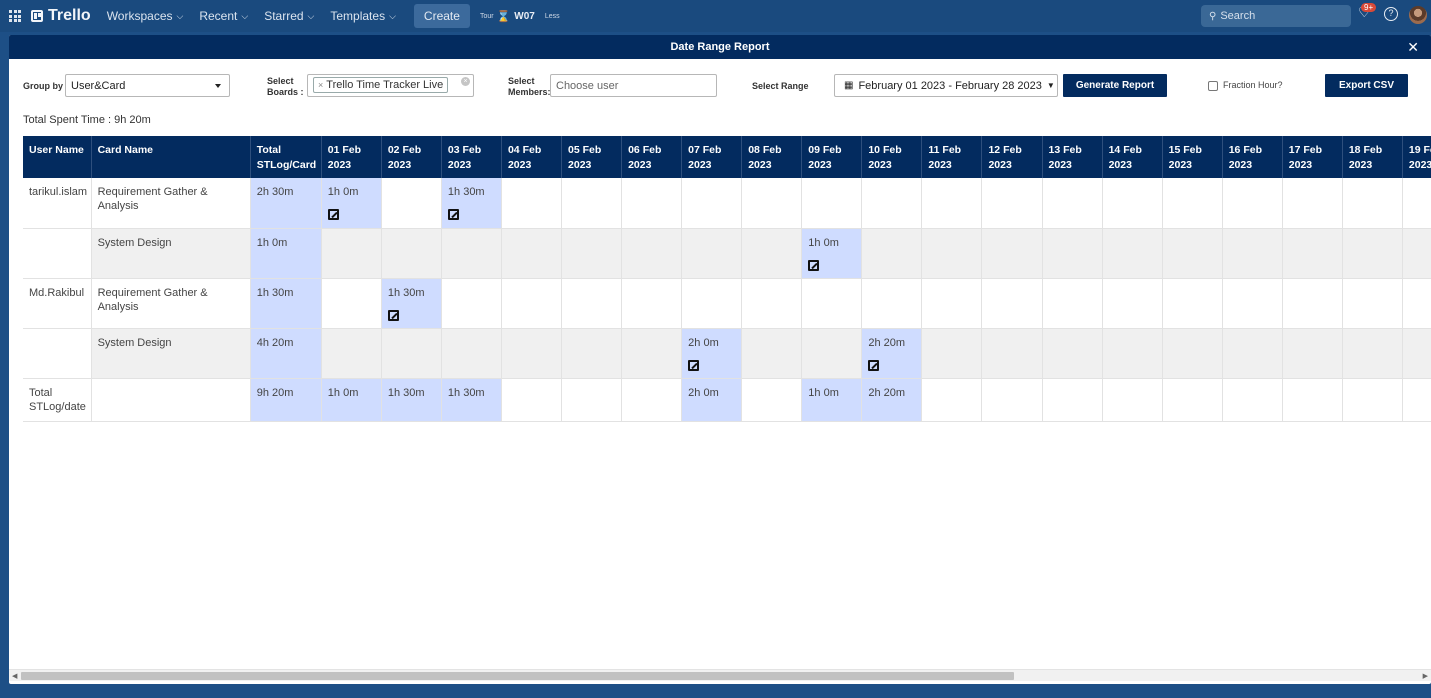 Image resolution: width=1431 pixels, height=698 pixels. I want to click on scroll-left-icon: ◀, so click(14, 676).